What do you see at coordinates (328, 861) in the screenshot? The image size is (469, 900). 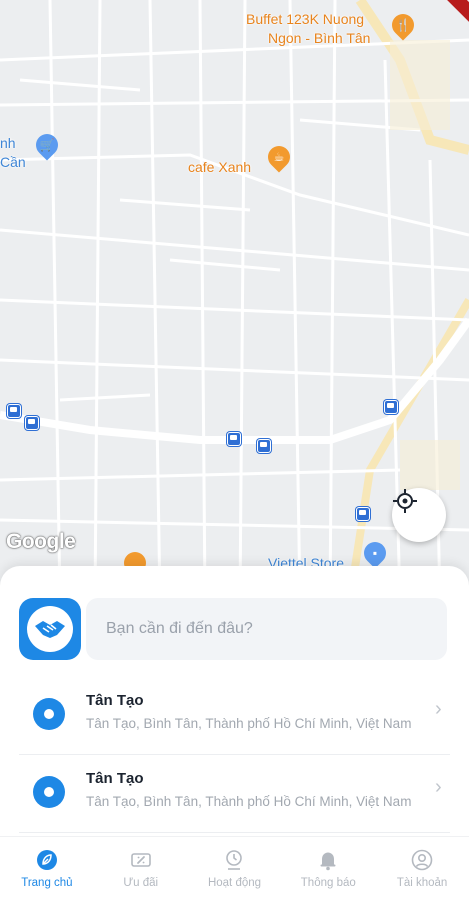 I see `bell-icon` at bounding box center [328, 861].